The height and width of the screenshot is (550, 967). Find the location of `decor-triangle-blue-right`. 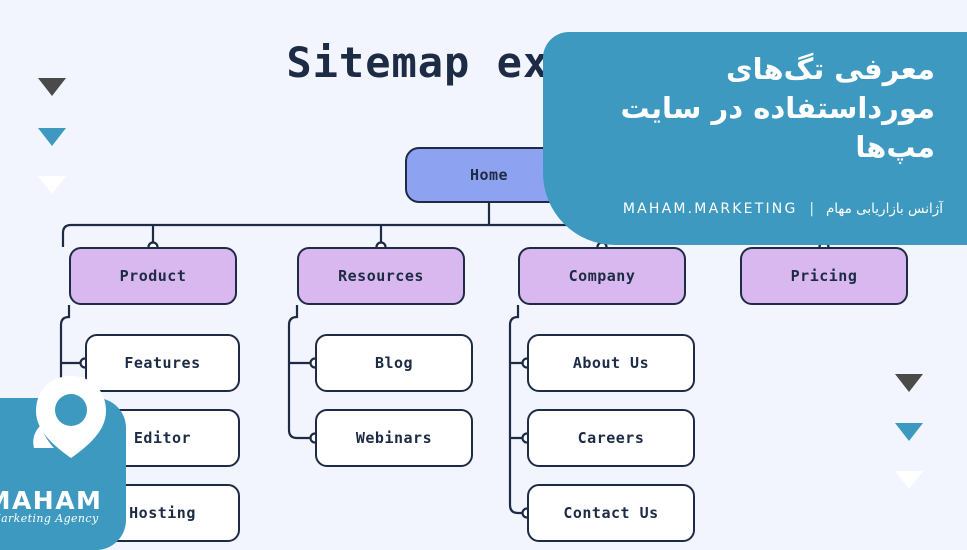

decor-triangle-blue-right is located at coordinates (909, 432).